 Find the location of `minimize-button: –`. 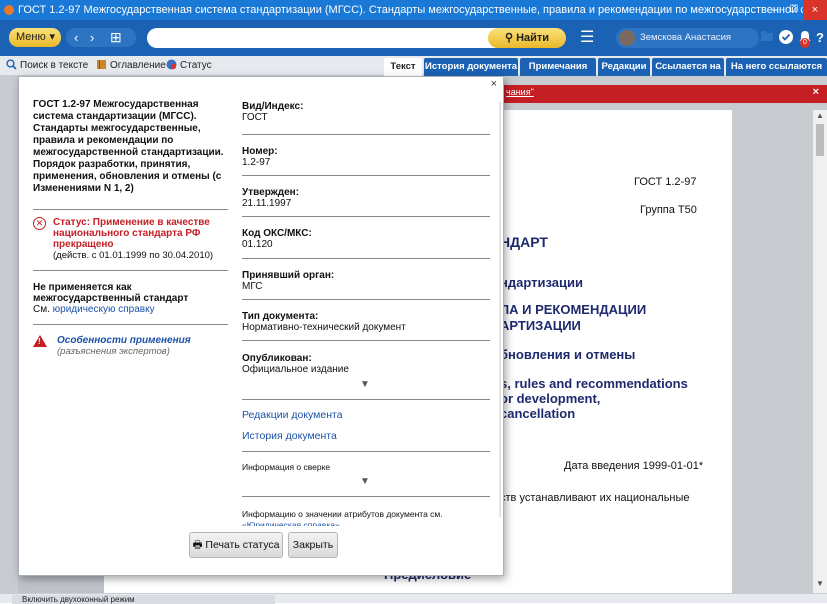

minimize-button: – is located at coordinates (775, 10).